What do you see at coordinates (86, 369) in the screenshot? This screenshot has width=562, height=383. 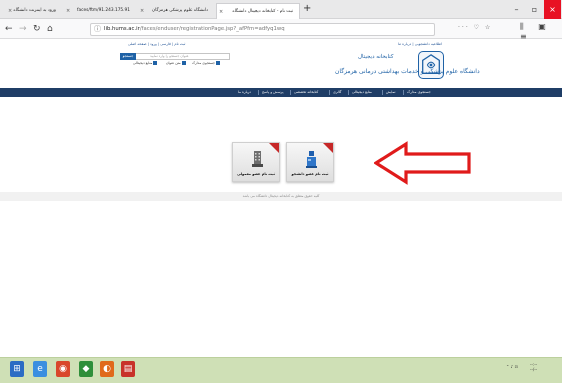 I see `app-icon: ◆` at bounding box center [86, 369].